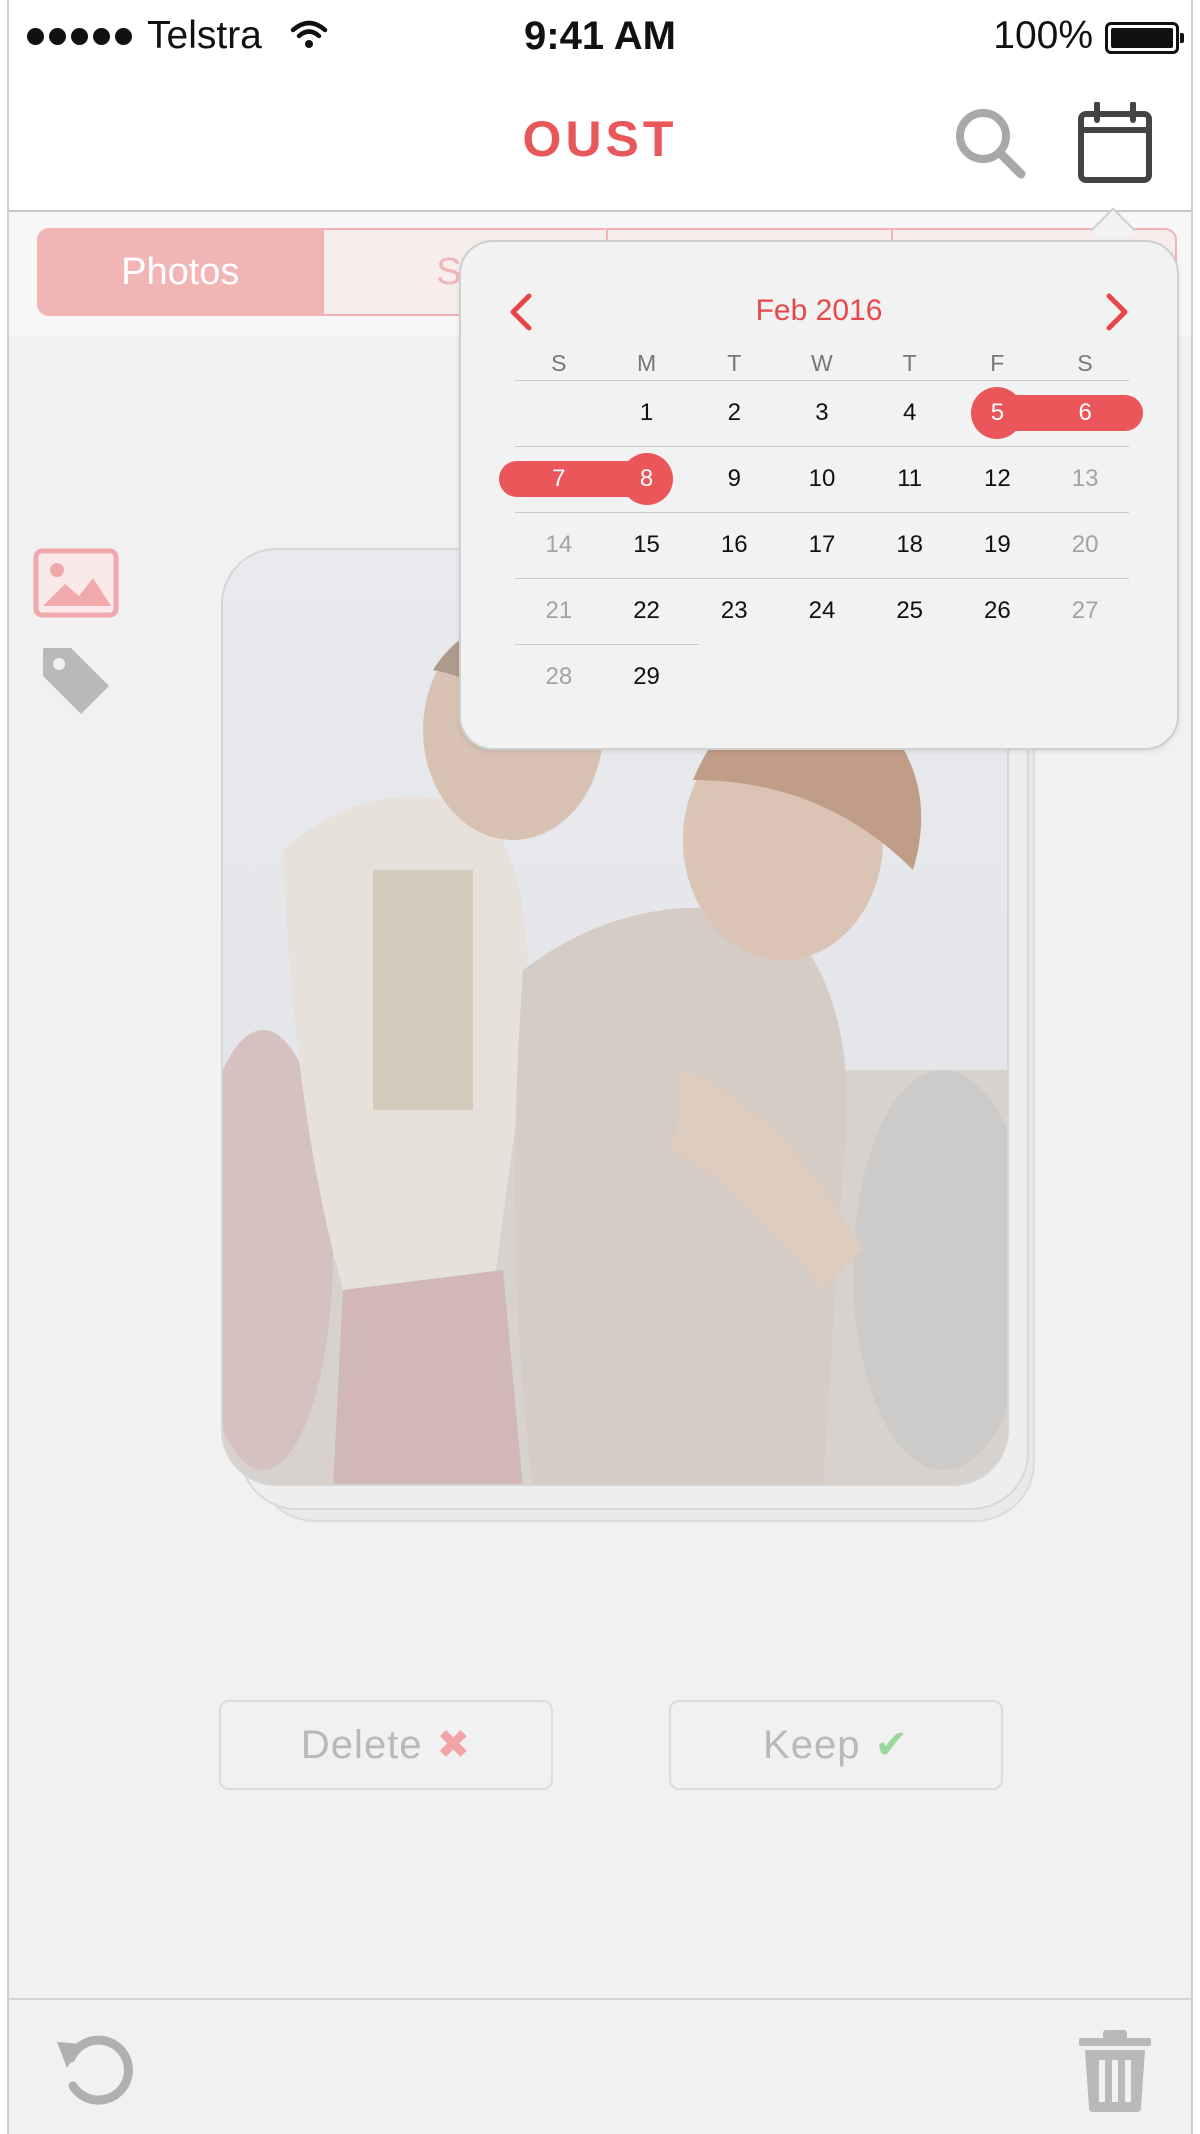 Image resolution: width=1200 pixels, height=2134 pixels. I want to click on tag-icon, so click(76, 681).